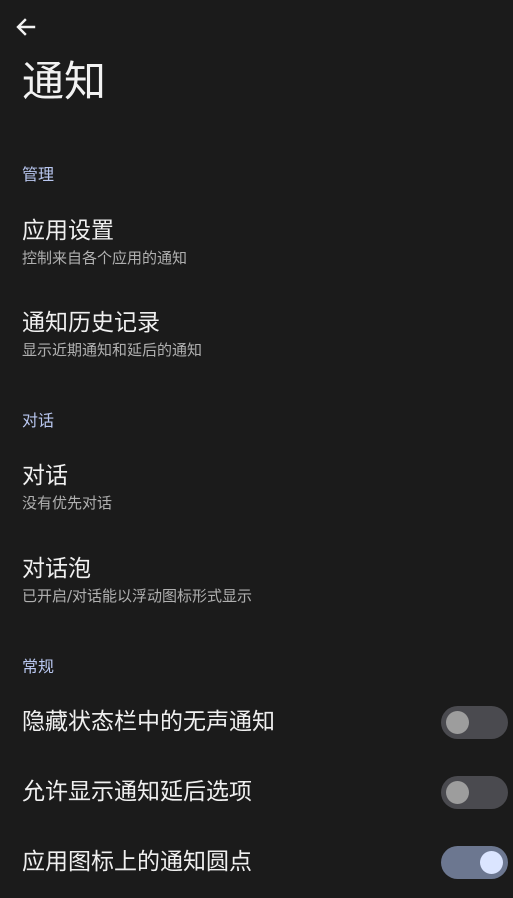 The image size is (513, 898). I want to click on conversations-title: 对话, so click(45, 476).